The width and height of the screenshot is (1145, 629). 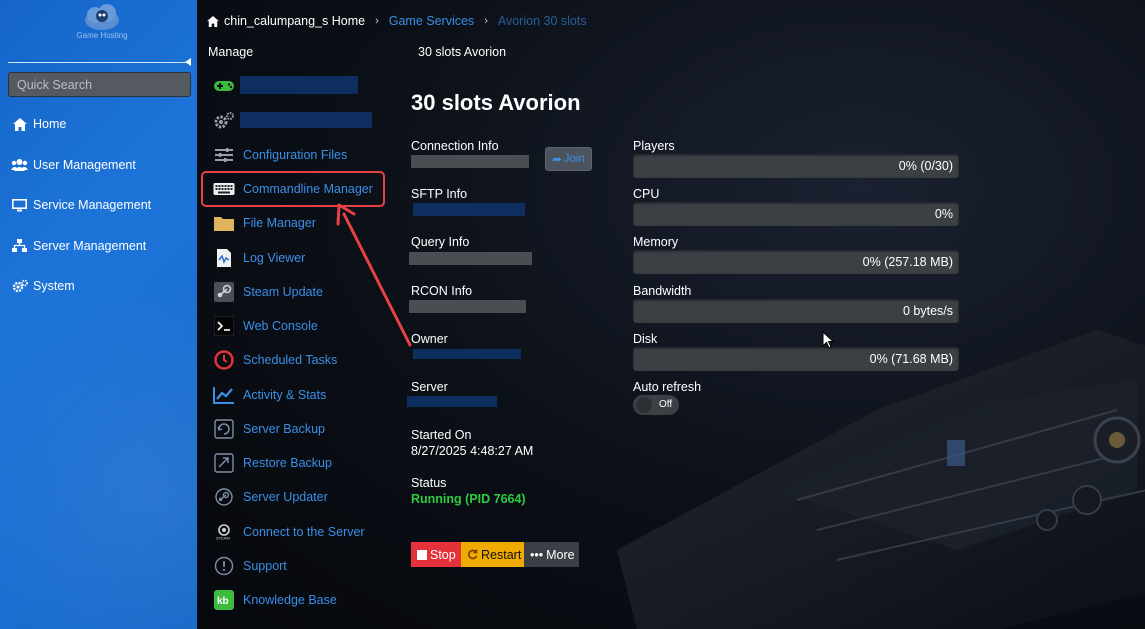 What do you see at coordinates (102, 17) in the screenshot?
I see `cloud-logo-icon` at bounding box center [102, 17].